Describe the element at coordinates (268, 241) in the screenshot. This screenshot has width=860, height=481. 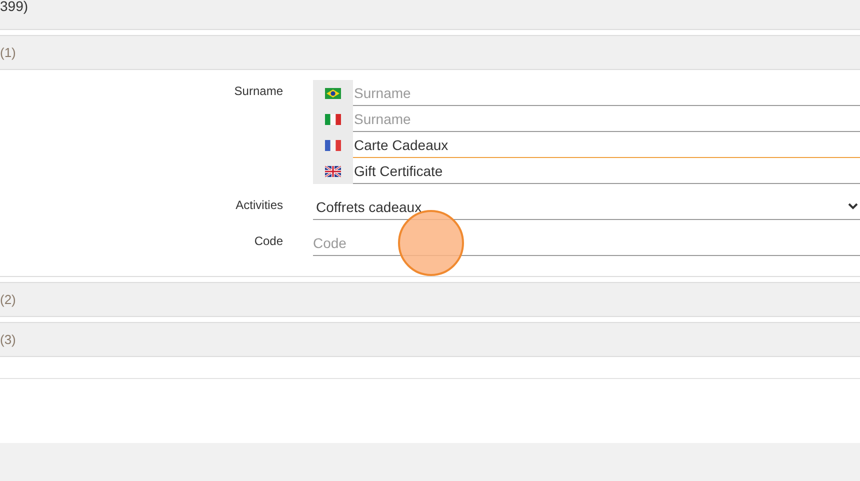
I see `field-label: Code` at that location.